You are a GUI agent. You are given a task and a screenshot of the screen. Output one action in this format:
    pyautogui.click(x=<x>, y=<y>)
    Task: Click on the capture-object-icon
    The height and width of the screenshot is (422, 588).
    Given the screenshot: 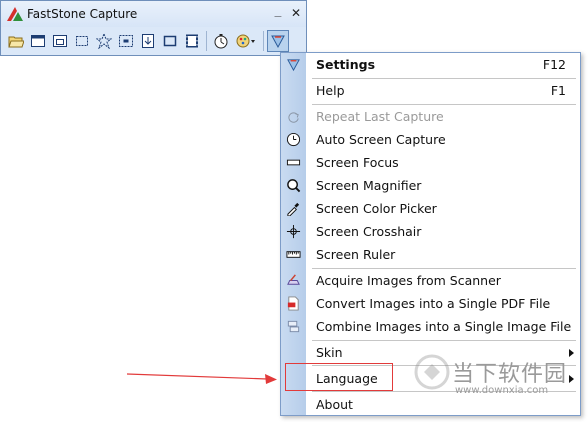 What is the action you would take?
    pyautogui.click(x=60, y=41)
    